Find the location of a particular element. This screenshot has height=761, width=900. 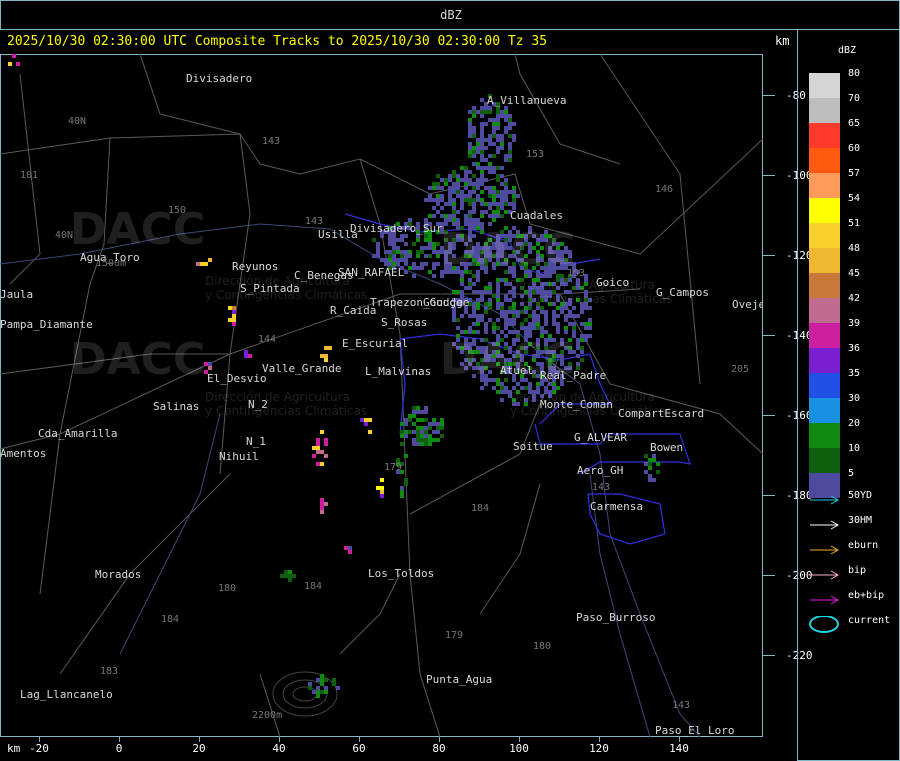

x-tick-label: 0 is located at coordinates (119, 748).